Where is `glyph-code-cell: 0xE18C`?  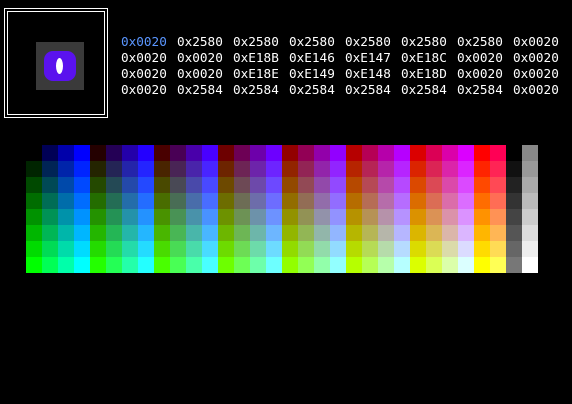 glyph-code-cell: 0xE18C is located at coordinates (429, 58).